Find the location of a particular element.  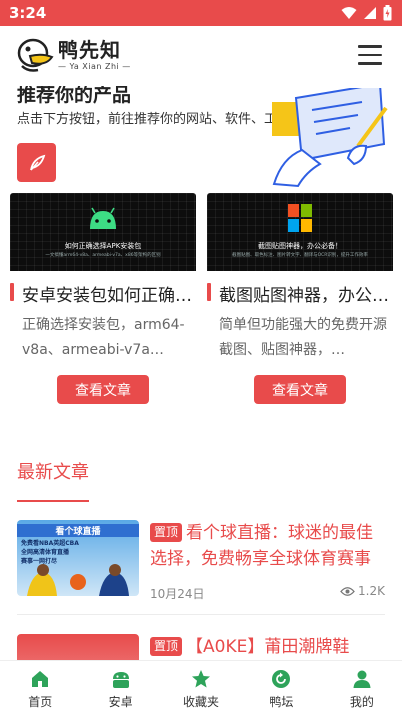

article-title-text: 看个球直播：球迷的最佳选择，免费畅享全球体育赛事直播 is located at coordinates (262, 546).